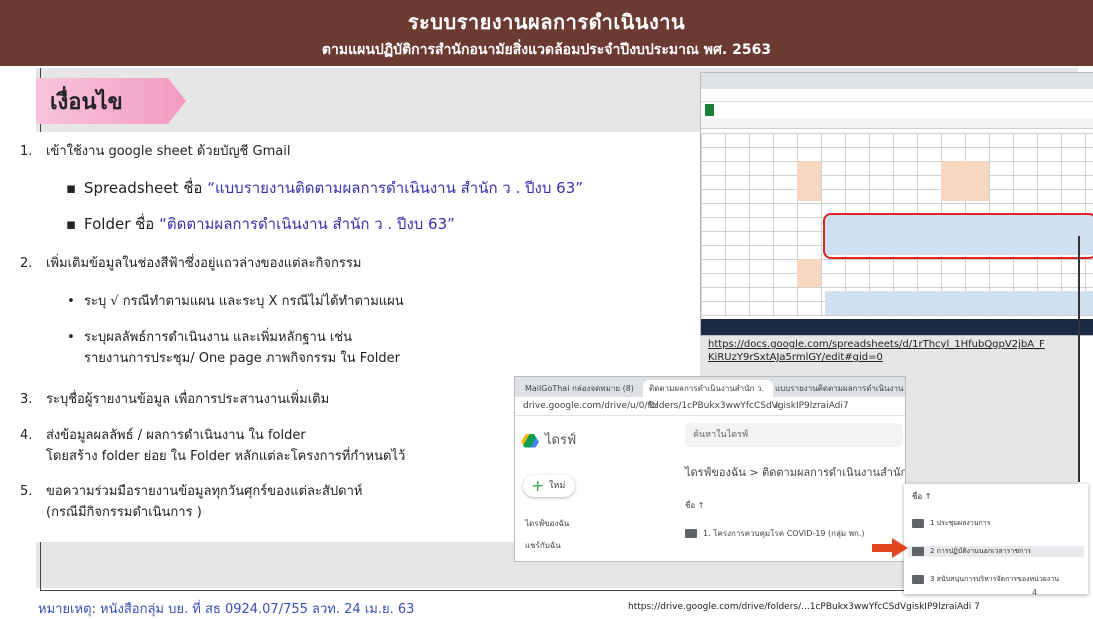  Describe the element at coordinates (538, 485) in the screenshot. I see `plus-icon: +` at that location.